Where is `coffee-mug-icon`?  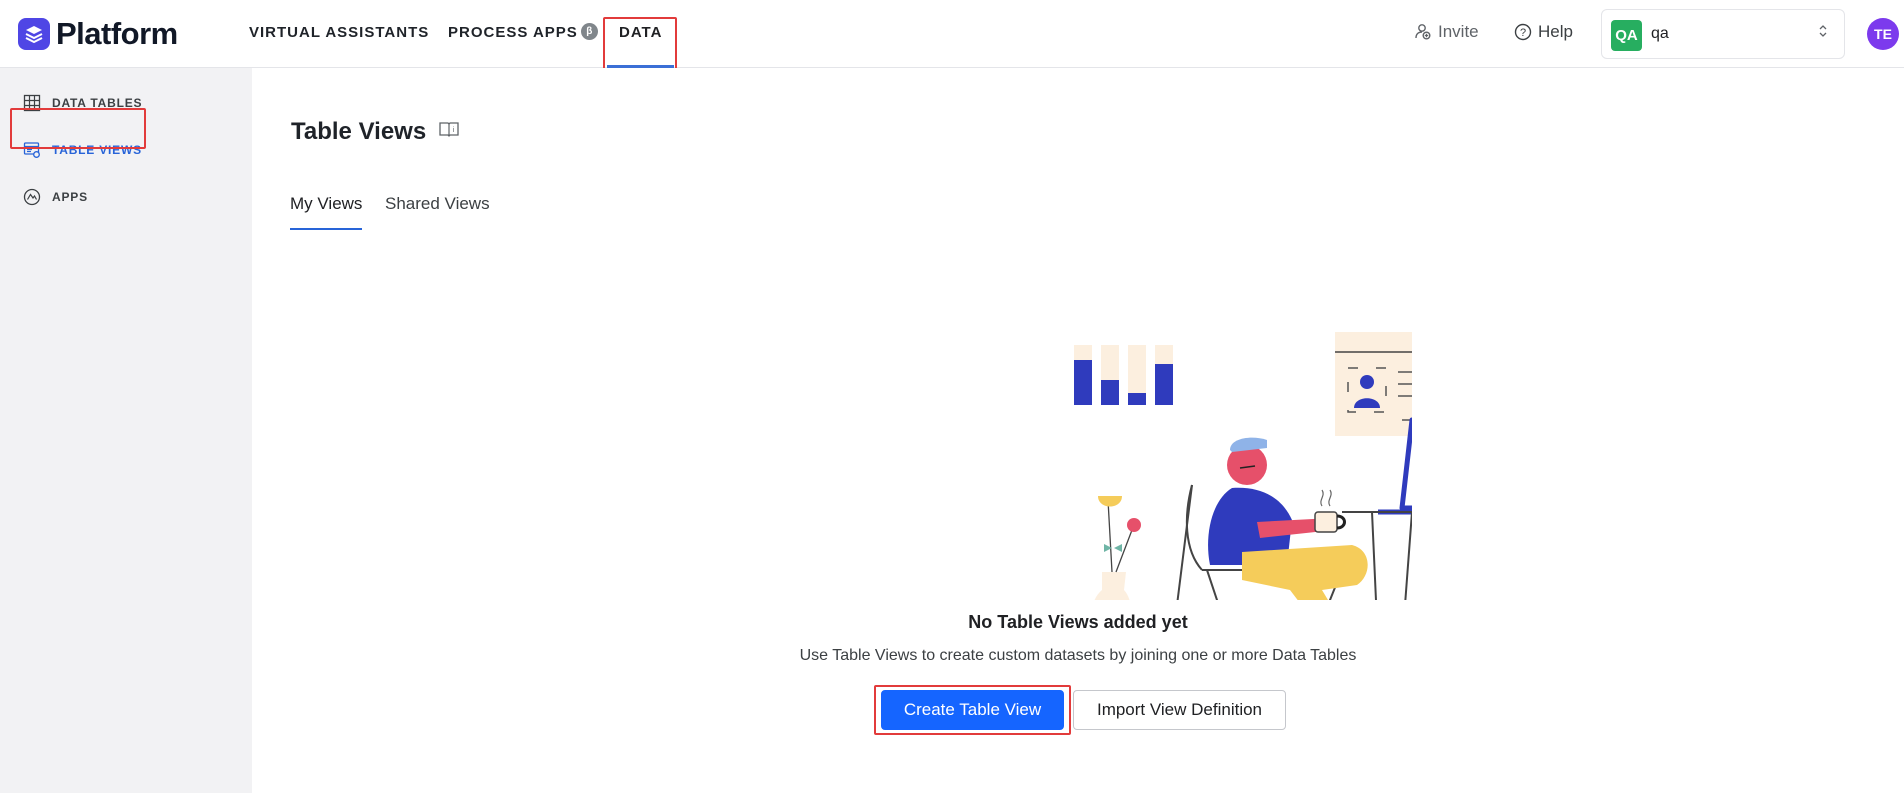
coffee-mug-icon is located at coordinates (1330, 511).